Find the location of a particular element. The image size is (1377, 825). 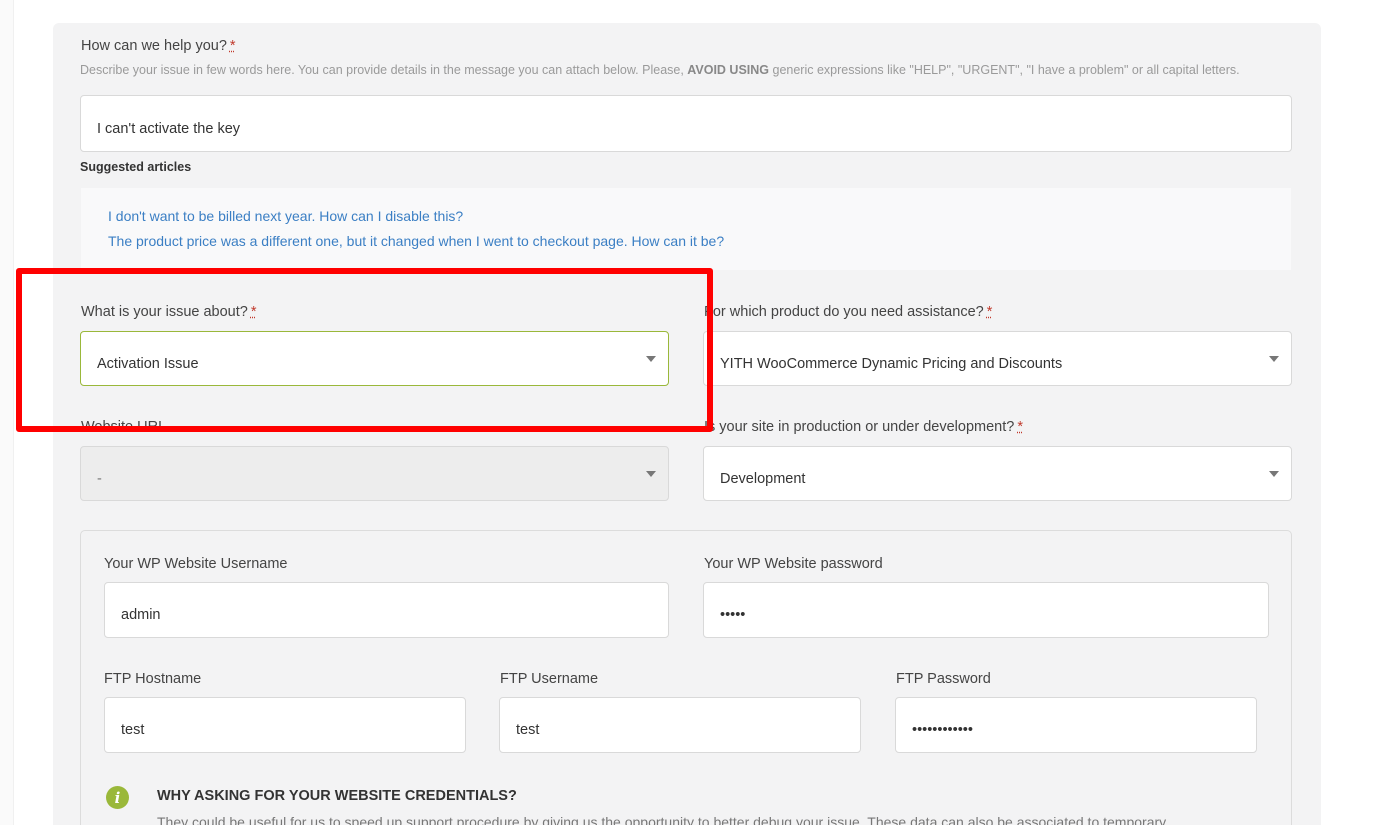

website-url-select: - is located at coordinates (374, 473).